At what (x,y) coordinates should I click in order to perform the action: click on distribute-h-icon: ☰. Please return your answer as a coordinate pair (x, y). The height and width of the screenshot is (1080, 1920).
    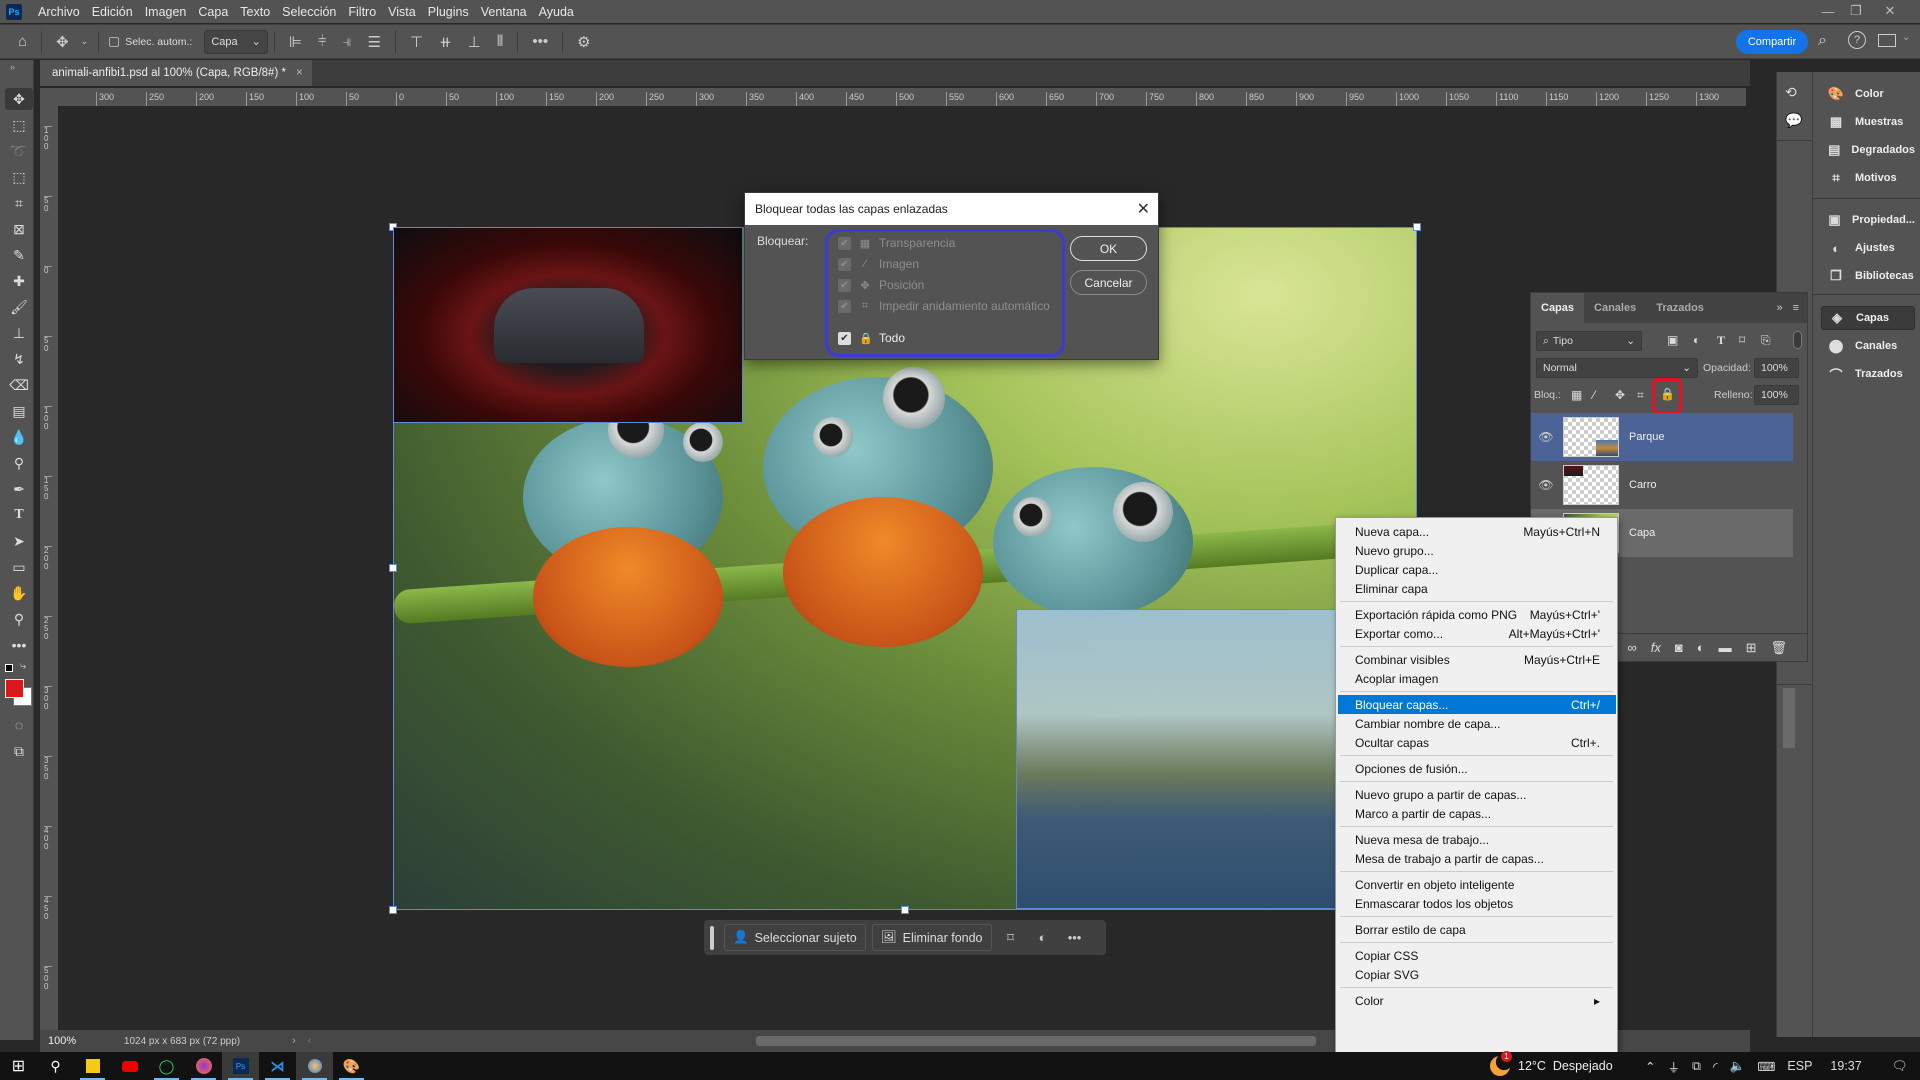
    Looking at the image, I should click on (374, 42).